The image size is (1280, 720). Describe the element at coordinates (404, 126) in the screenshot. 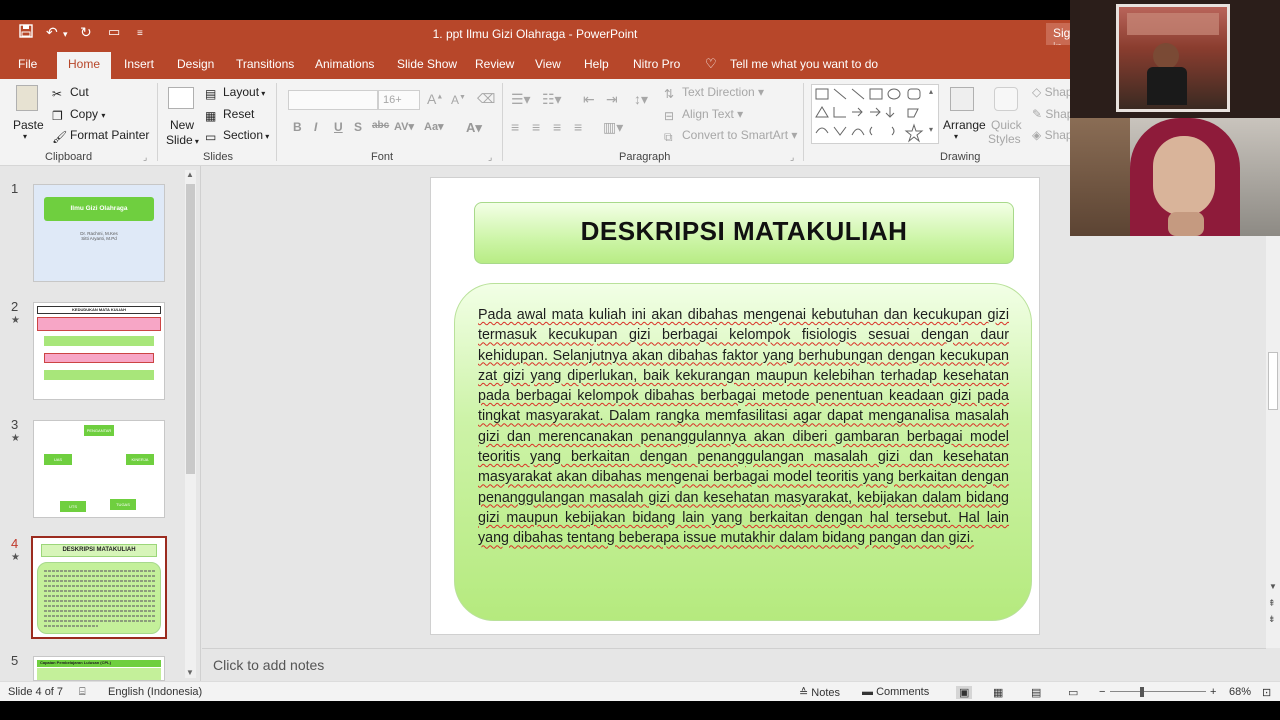

I see `character-spacing-icon: AV▾` at that location.